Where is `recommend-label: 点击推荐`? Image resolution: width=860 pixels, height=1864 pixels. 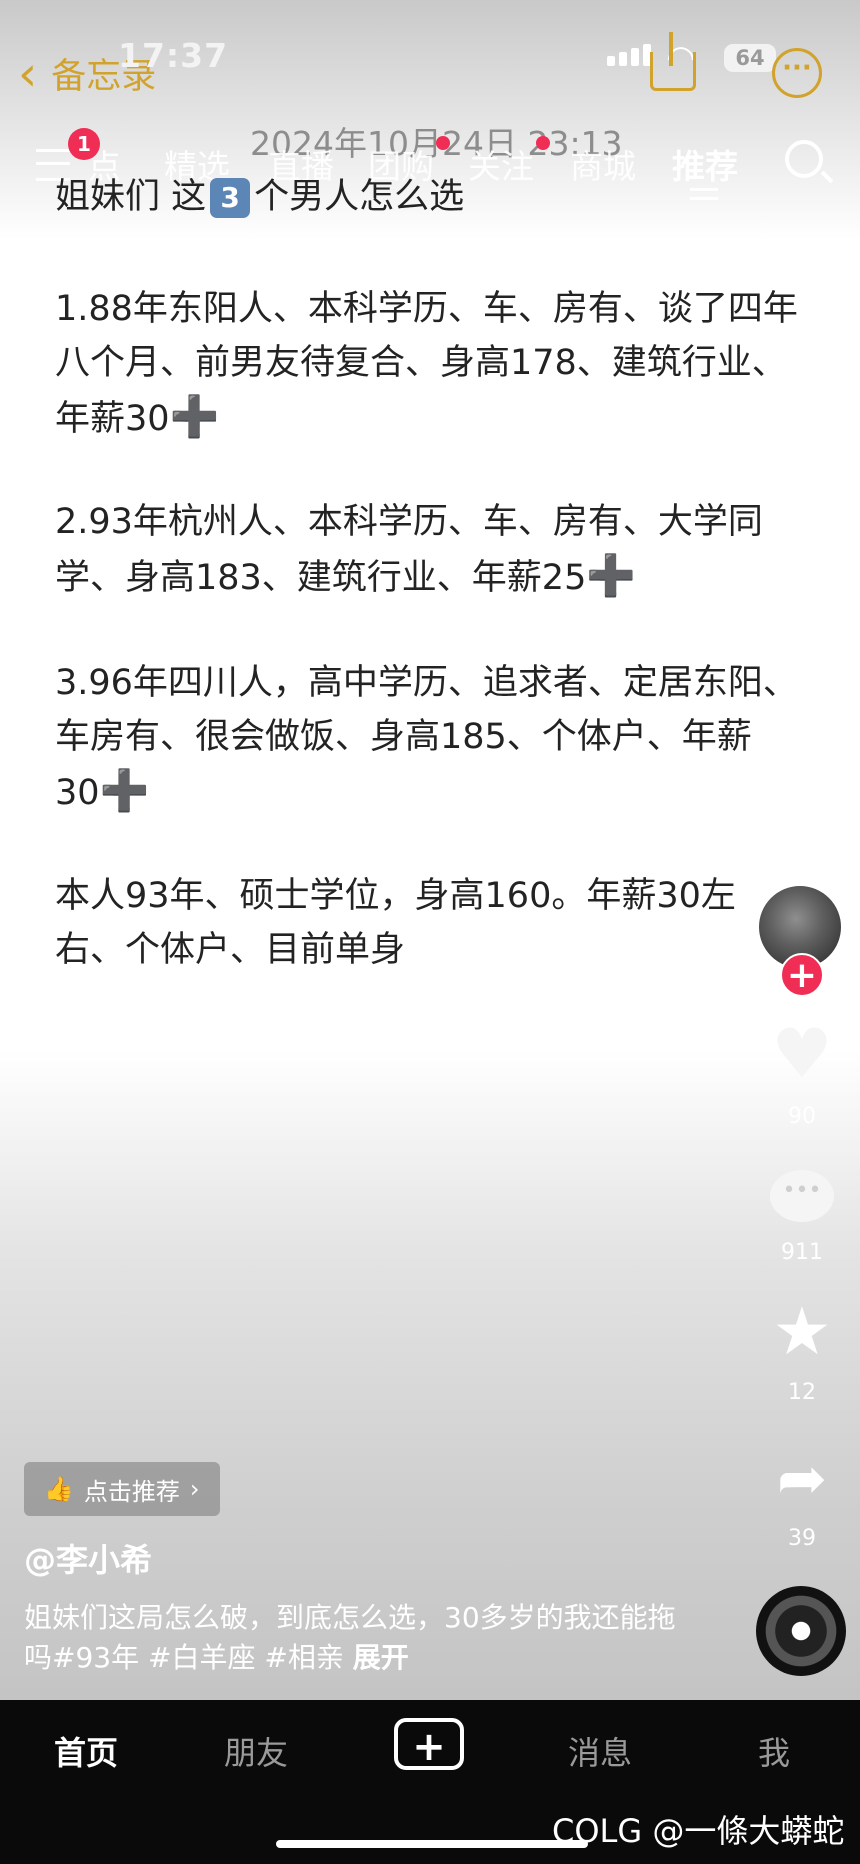 recommend-label: 点击推荐 is located at coordinates (131, 1491).